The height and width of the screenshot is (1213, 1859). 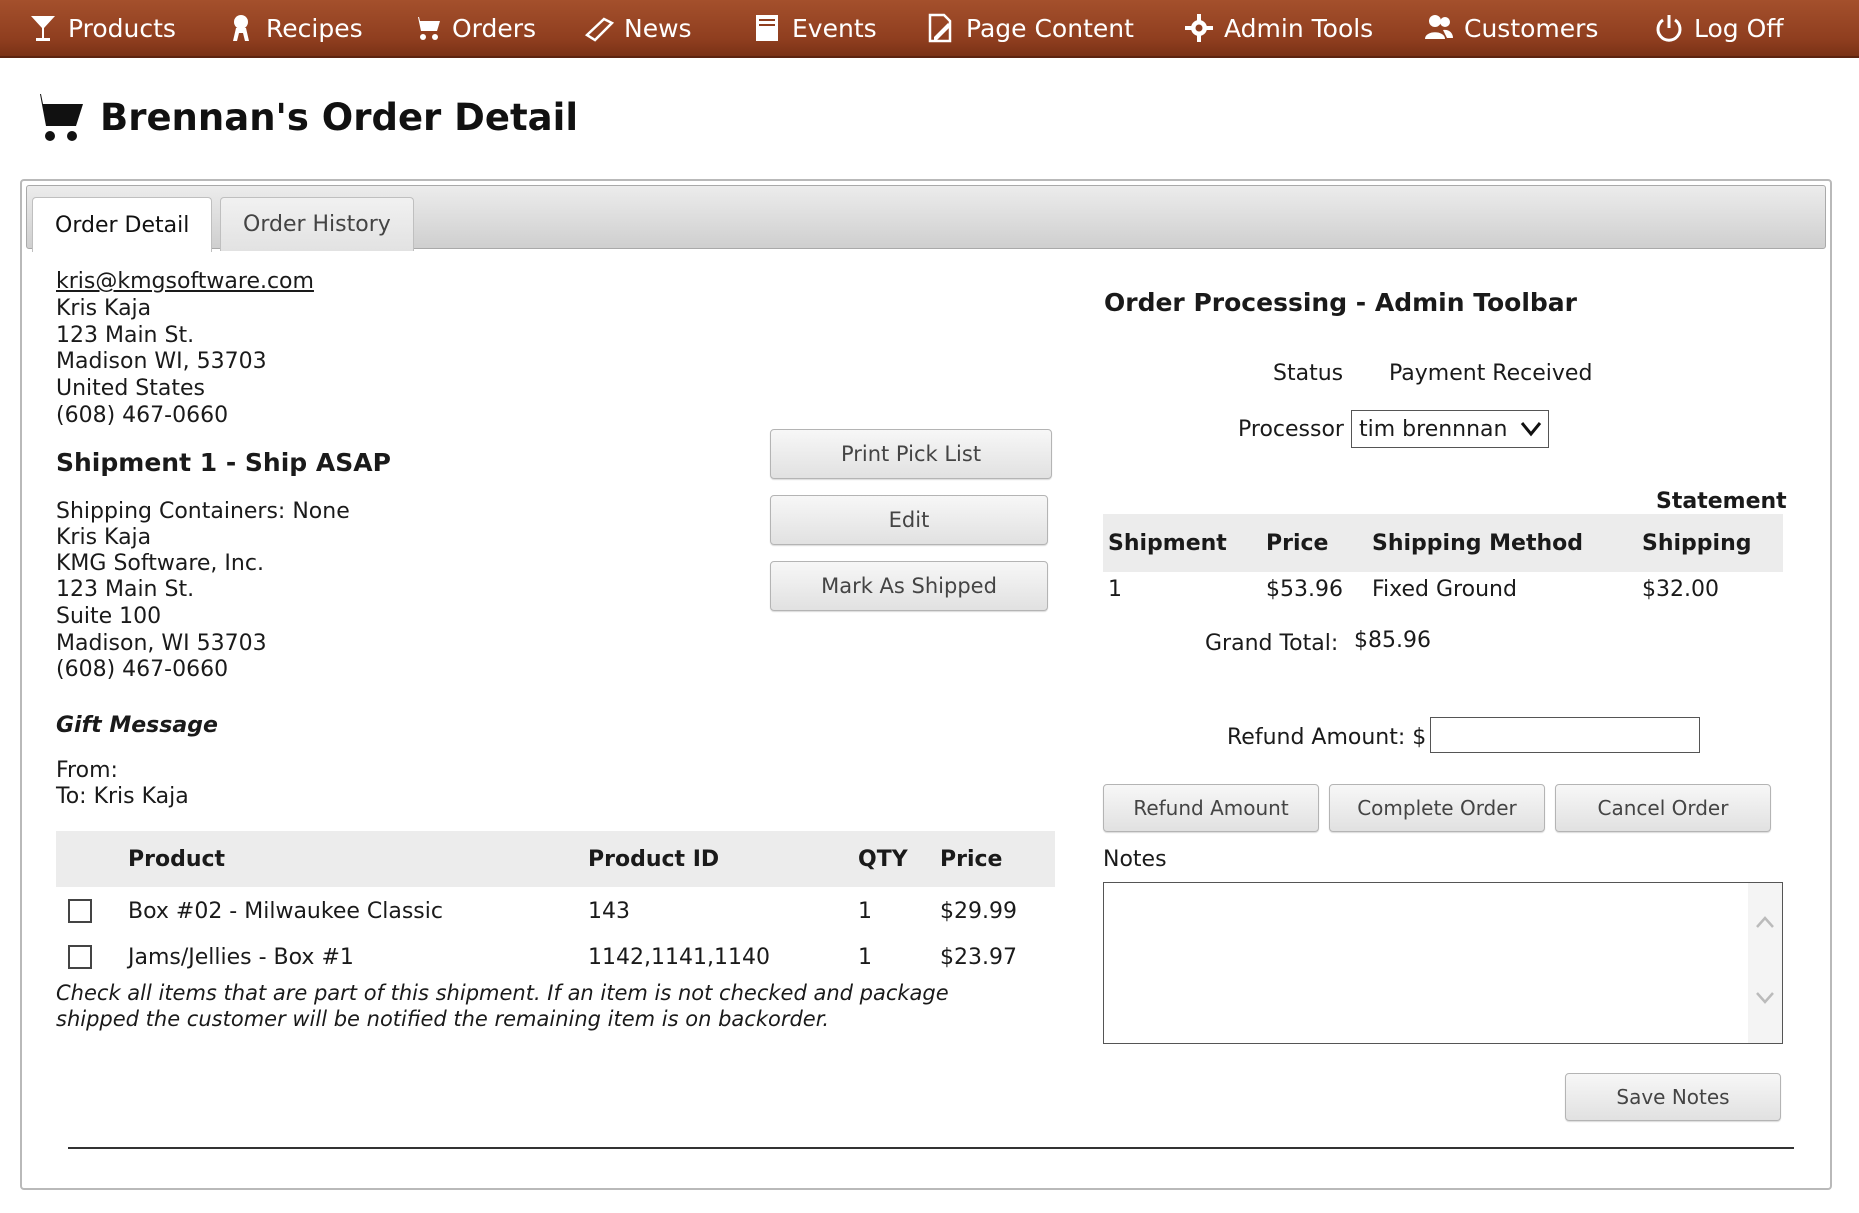 I want to click on nav-admin-tools-label: Admin Tools, so click(x=1299, y=28).